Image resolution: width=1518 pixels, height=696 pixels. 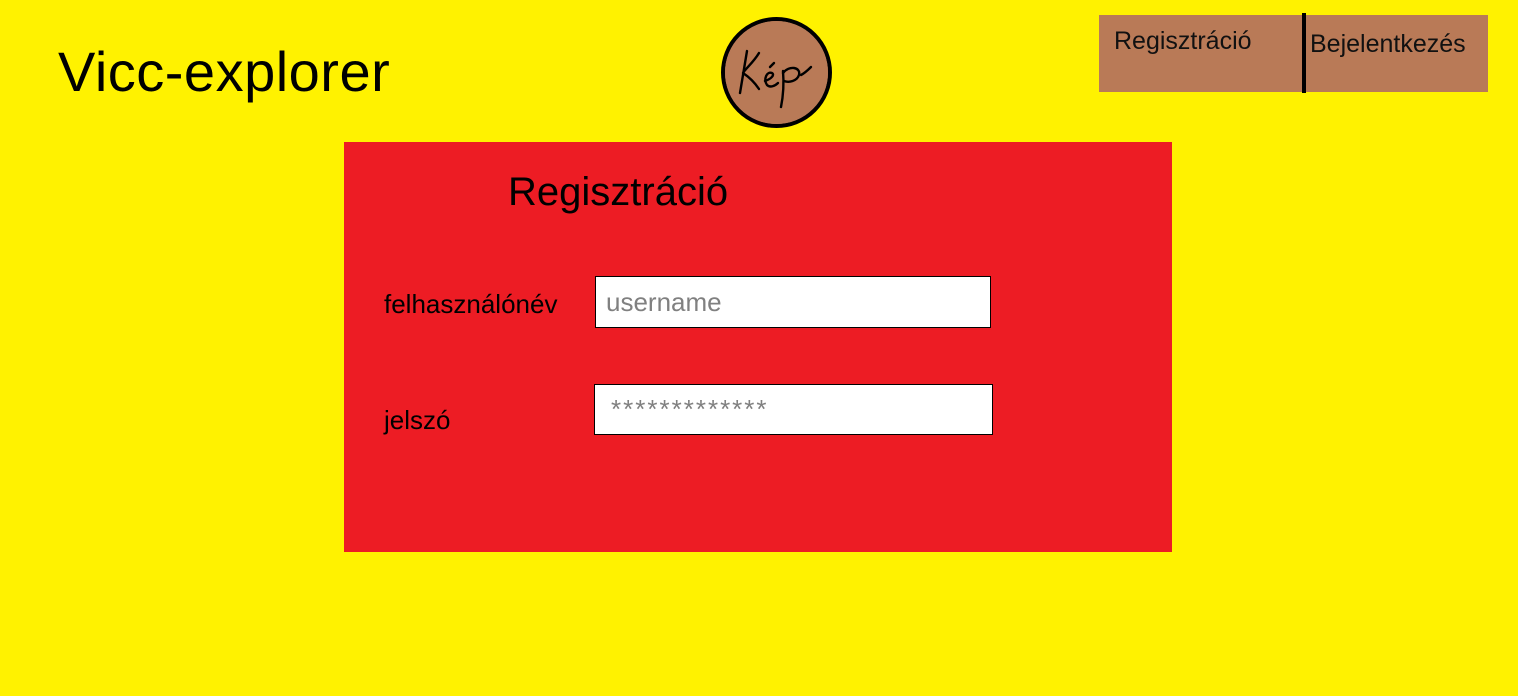 I want to click on logo, so click(x=776, y=72).